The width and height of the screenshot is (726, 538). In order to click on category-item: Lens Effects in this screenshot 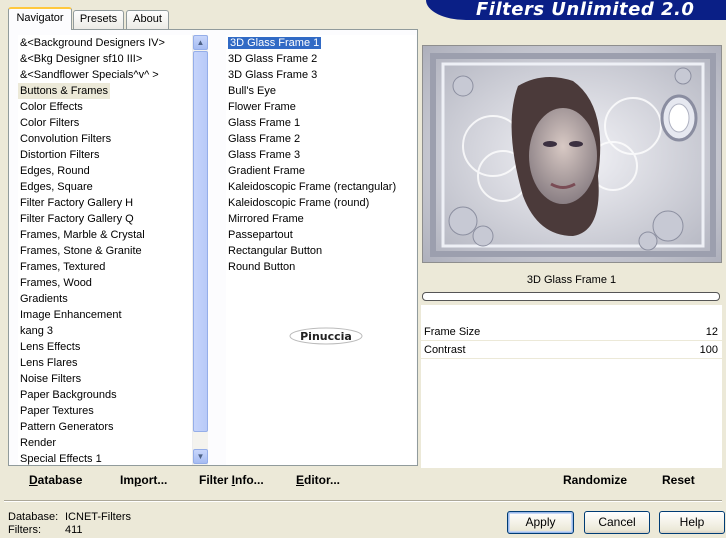, I will do `click(105, 347)`.